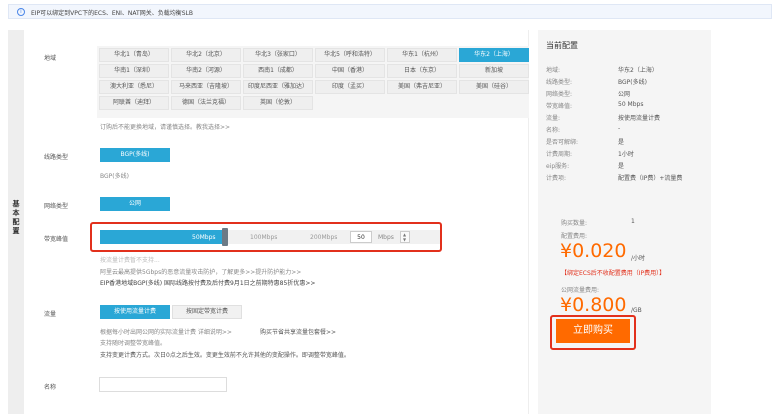 This screenshot has height=418, width=782. I want to click on region-option: 华北3（张家口）, so click(278, 55).